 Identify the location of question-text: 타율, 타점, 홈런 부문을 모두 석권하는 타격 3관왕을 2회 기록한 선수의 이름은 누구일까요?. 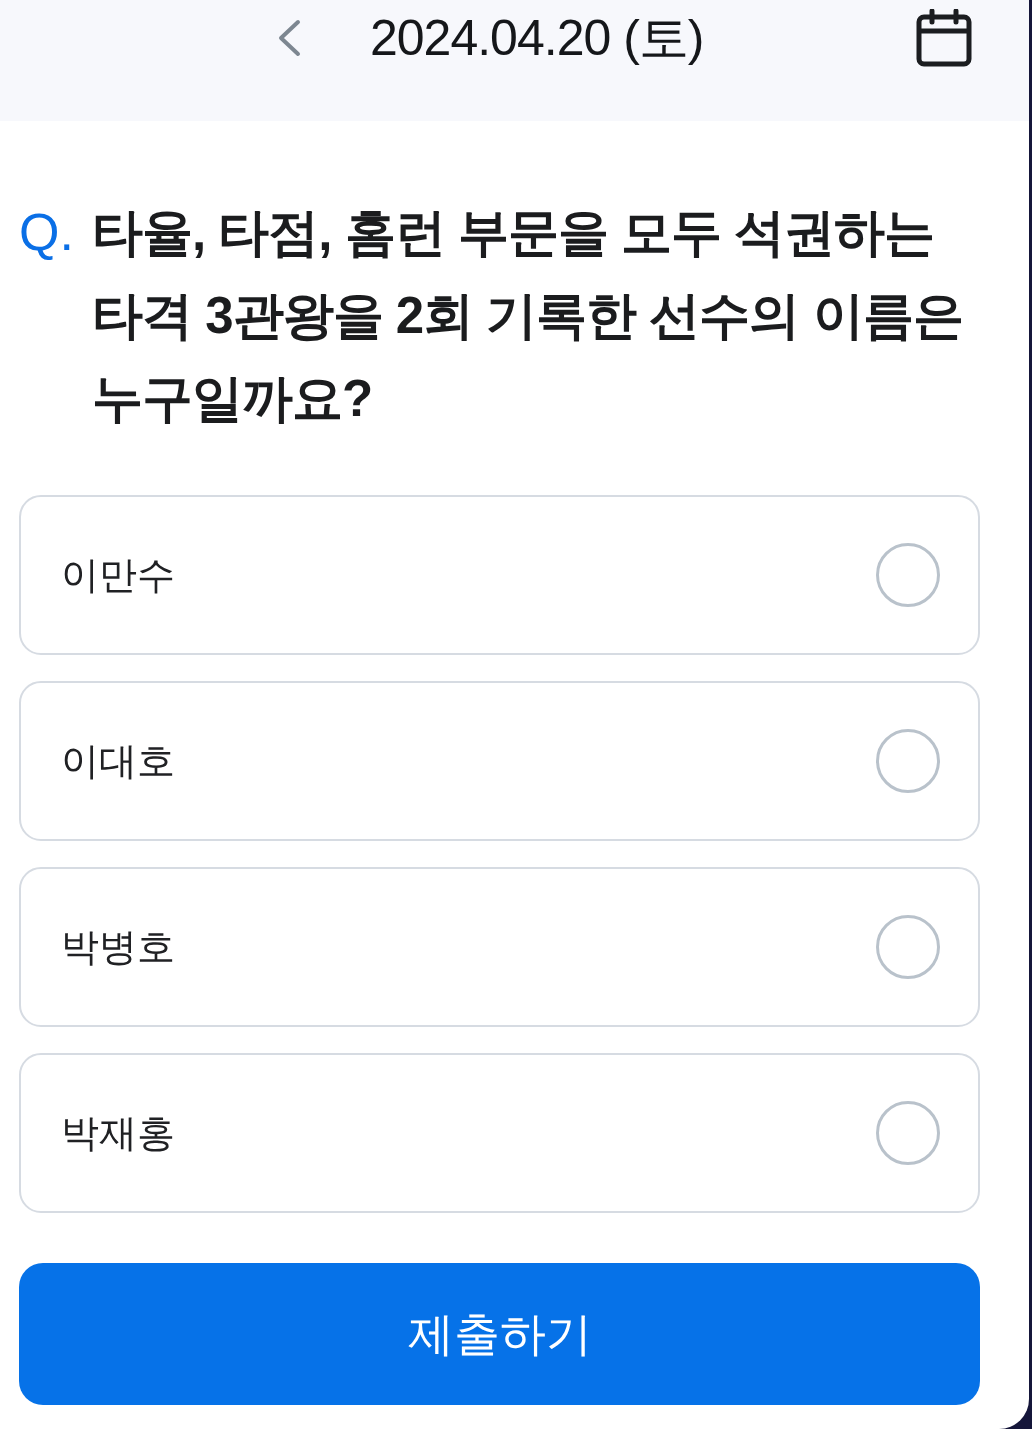
(528, 316).